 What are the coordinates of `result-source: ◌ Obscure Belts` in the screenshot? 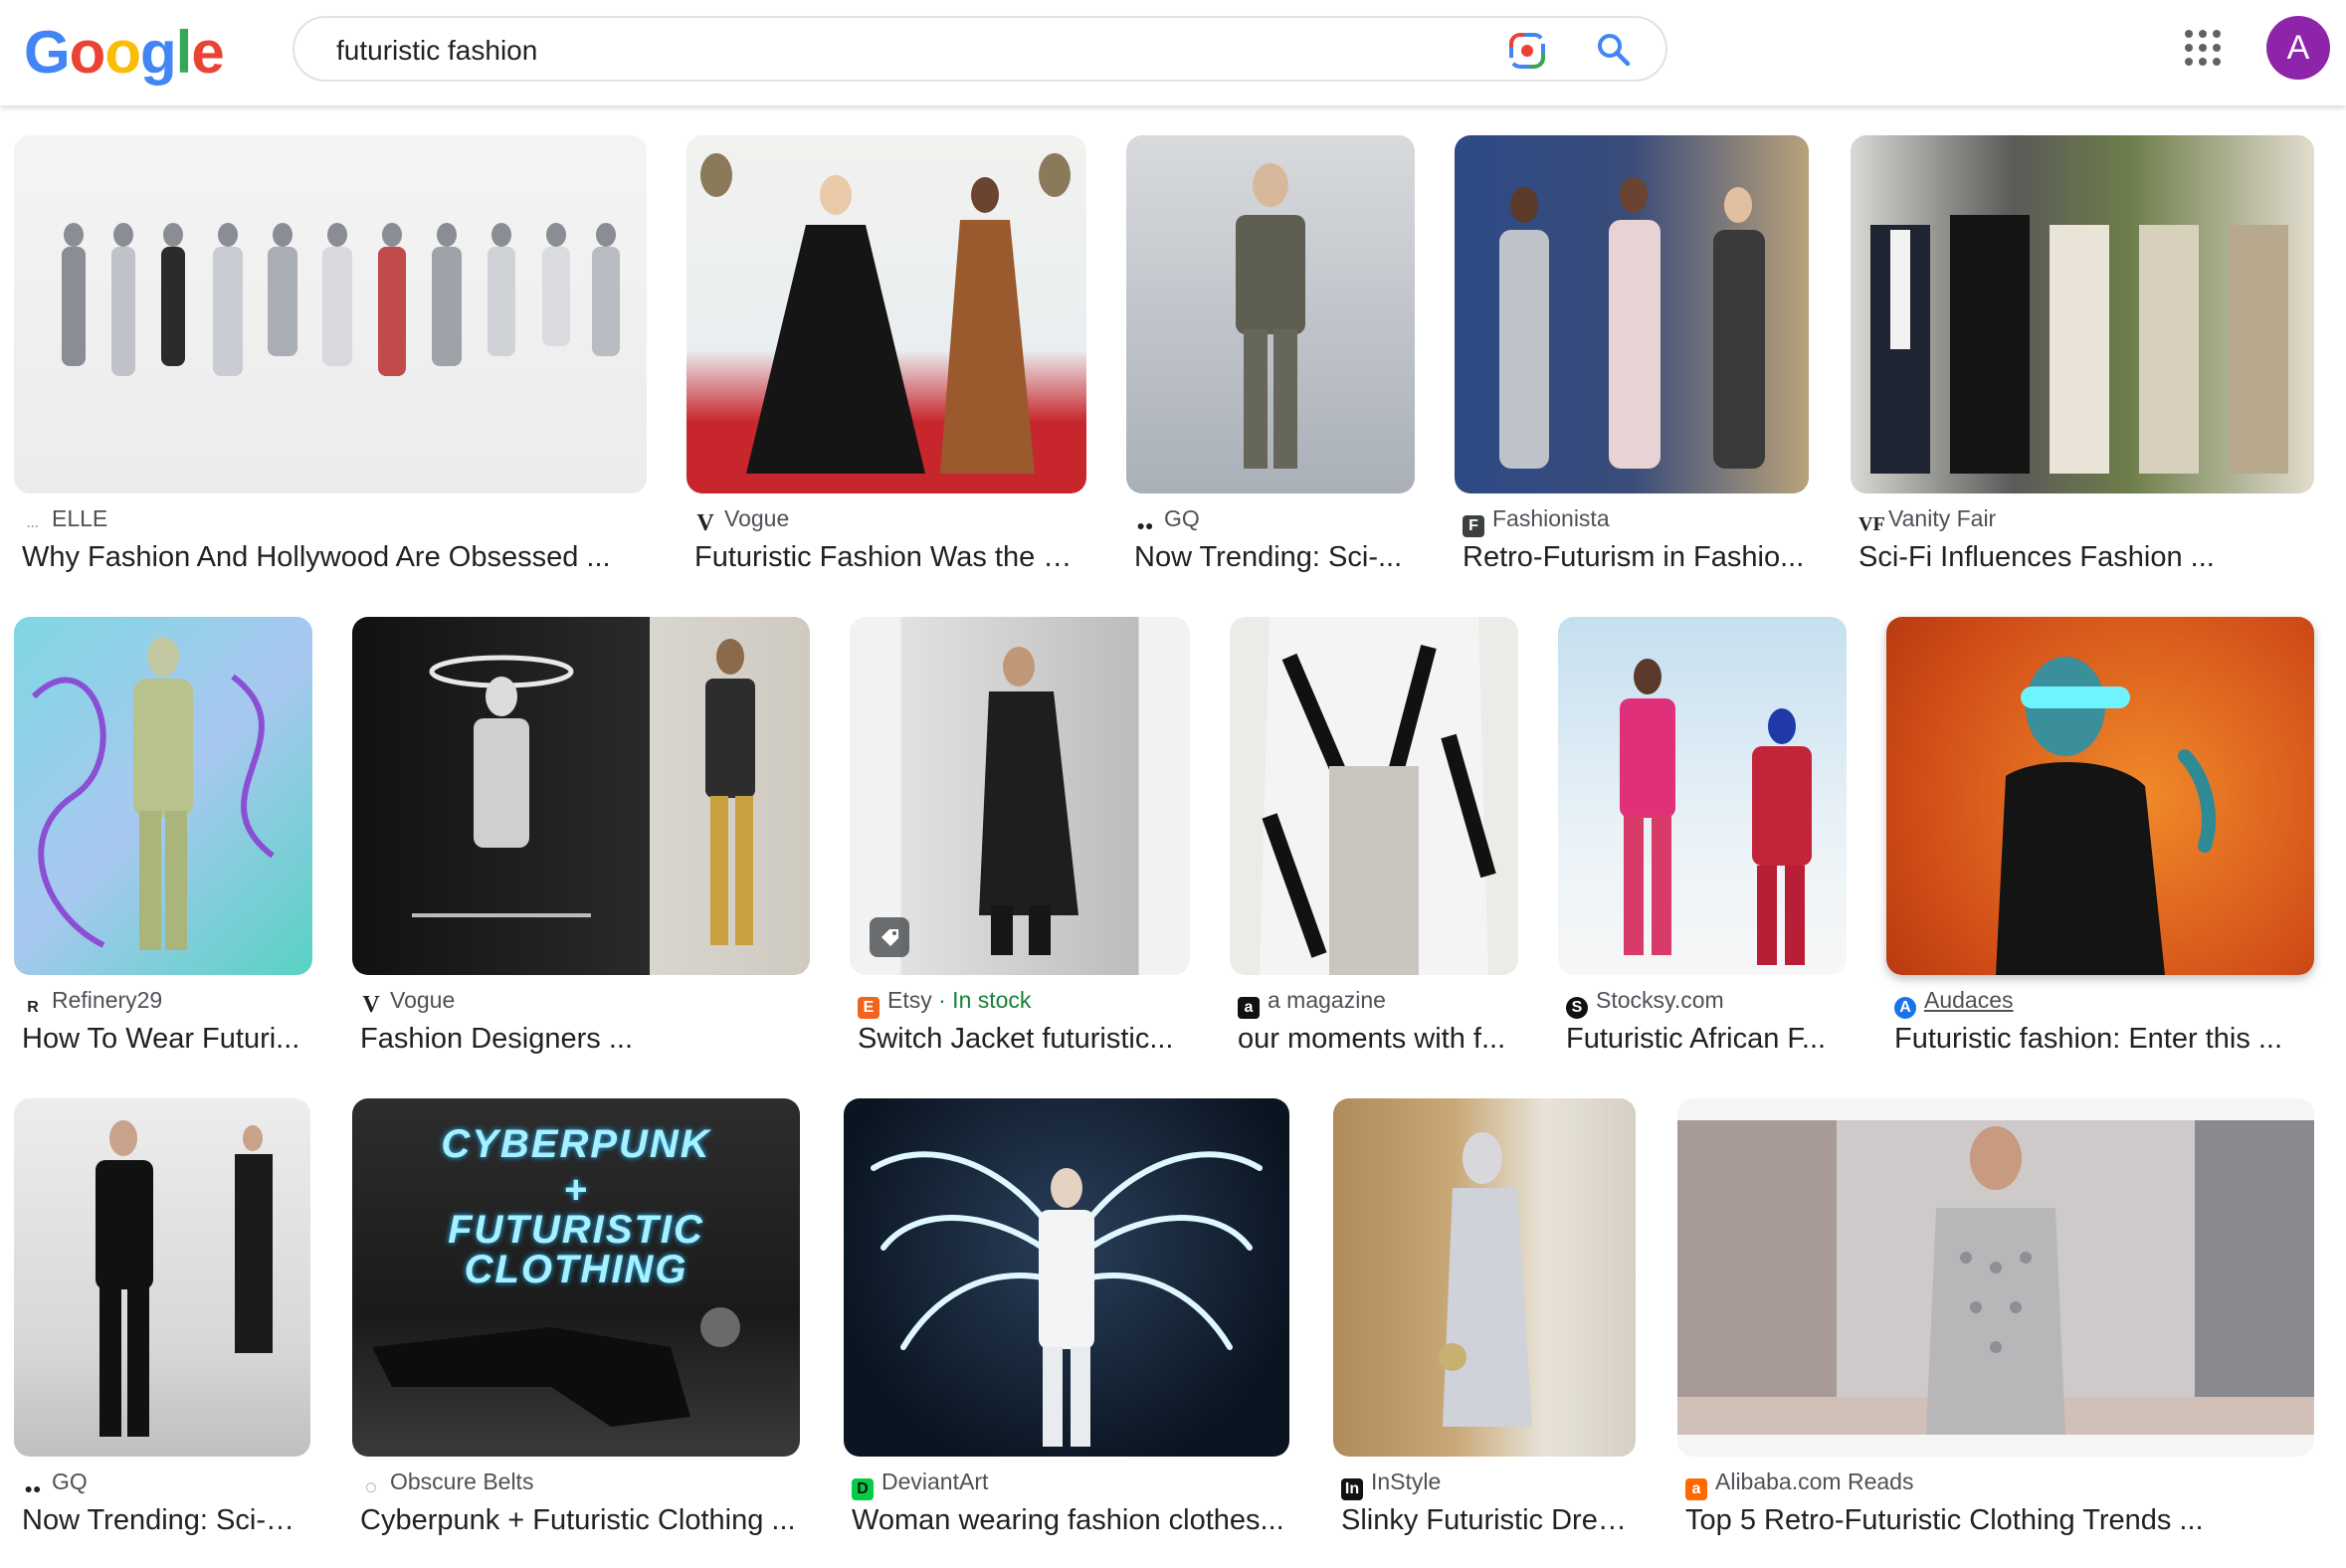 It's located at (447, 1483).